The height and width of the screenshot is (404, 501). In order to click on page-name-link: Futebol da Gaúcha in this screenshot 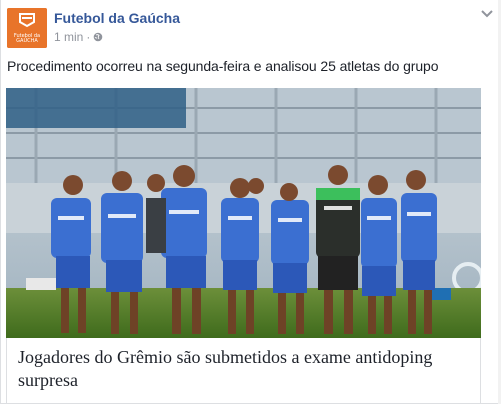, I will do `click(117, 18)`.